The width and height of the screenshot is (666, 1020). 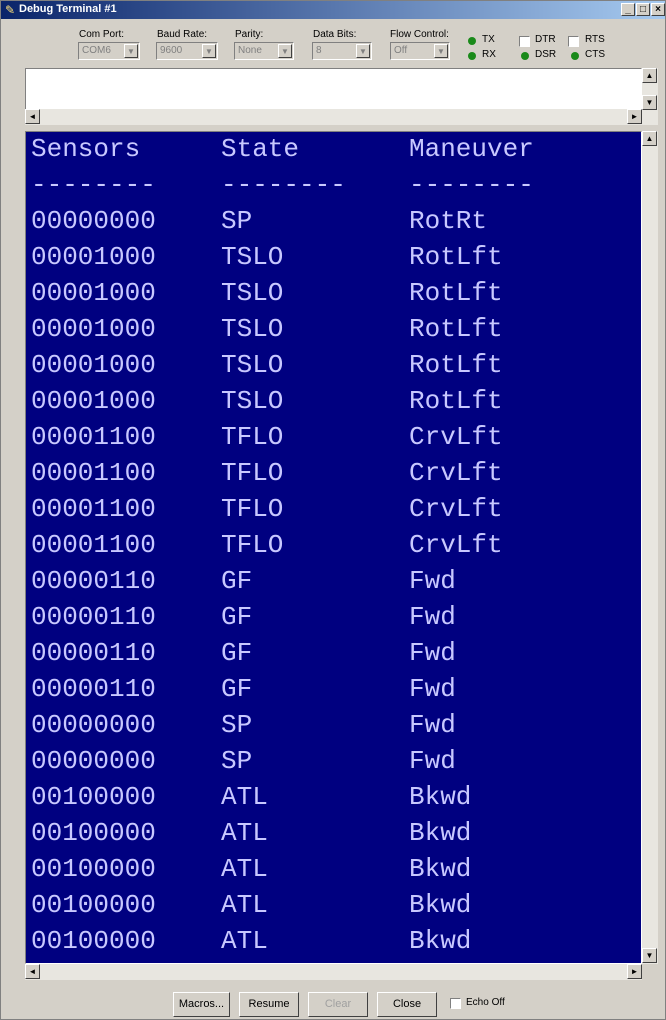 I want to click on close-window-button: ×, so click(x=658, y=9).